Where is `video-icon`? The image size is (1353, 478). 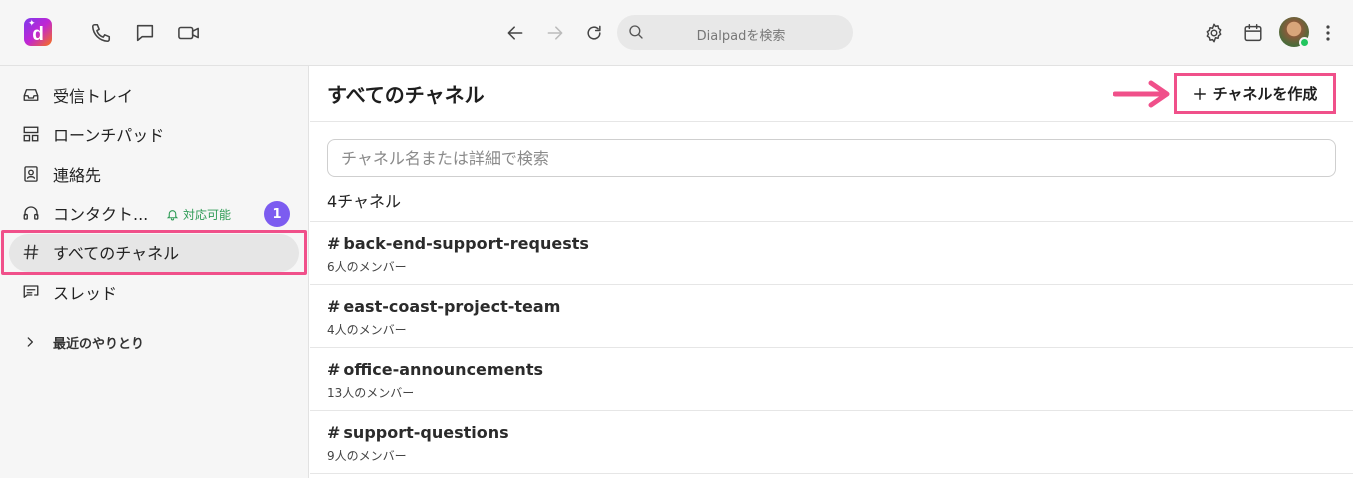
video-icon is located at coordinates (189, 33).